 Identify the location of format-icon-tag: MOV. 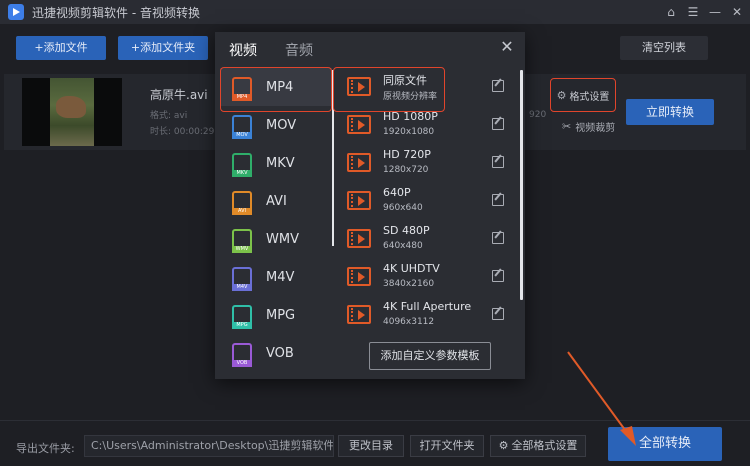
(242, 135).